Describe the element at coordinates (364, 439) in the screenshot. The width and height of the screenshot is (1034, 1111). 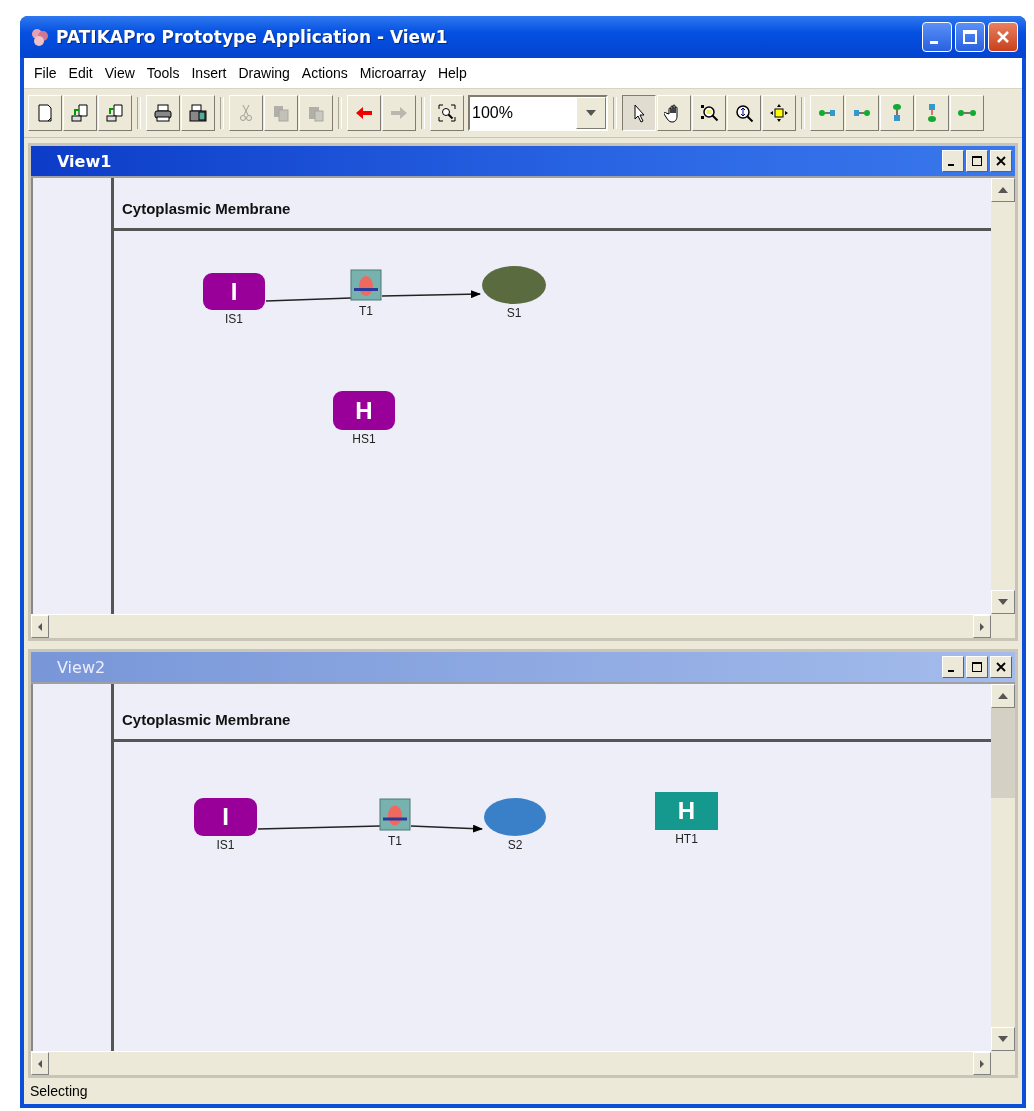
I see `node-label: HS1` at that location.